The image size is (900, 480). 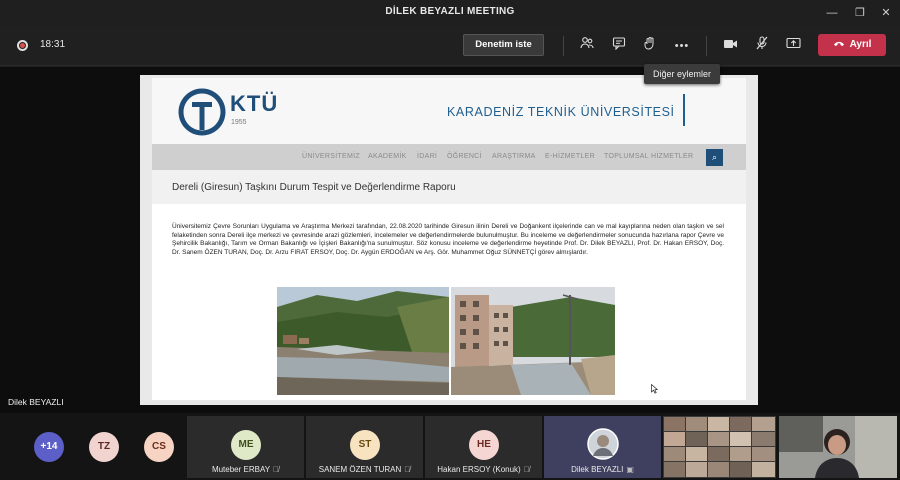 I want to click on screen-share-icon: ▣, so click(x=630, y=469).